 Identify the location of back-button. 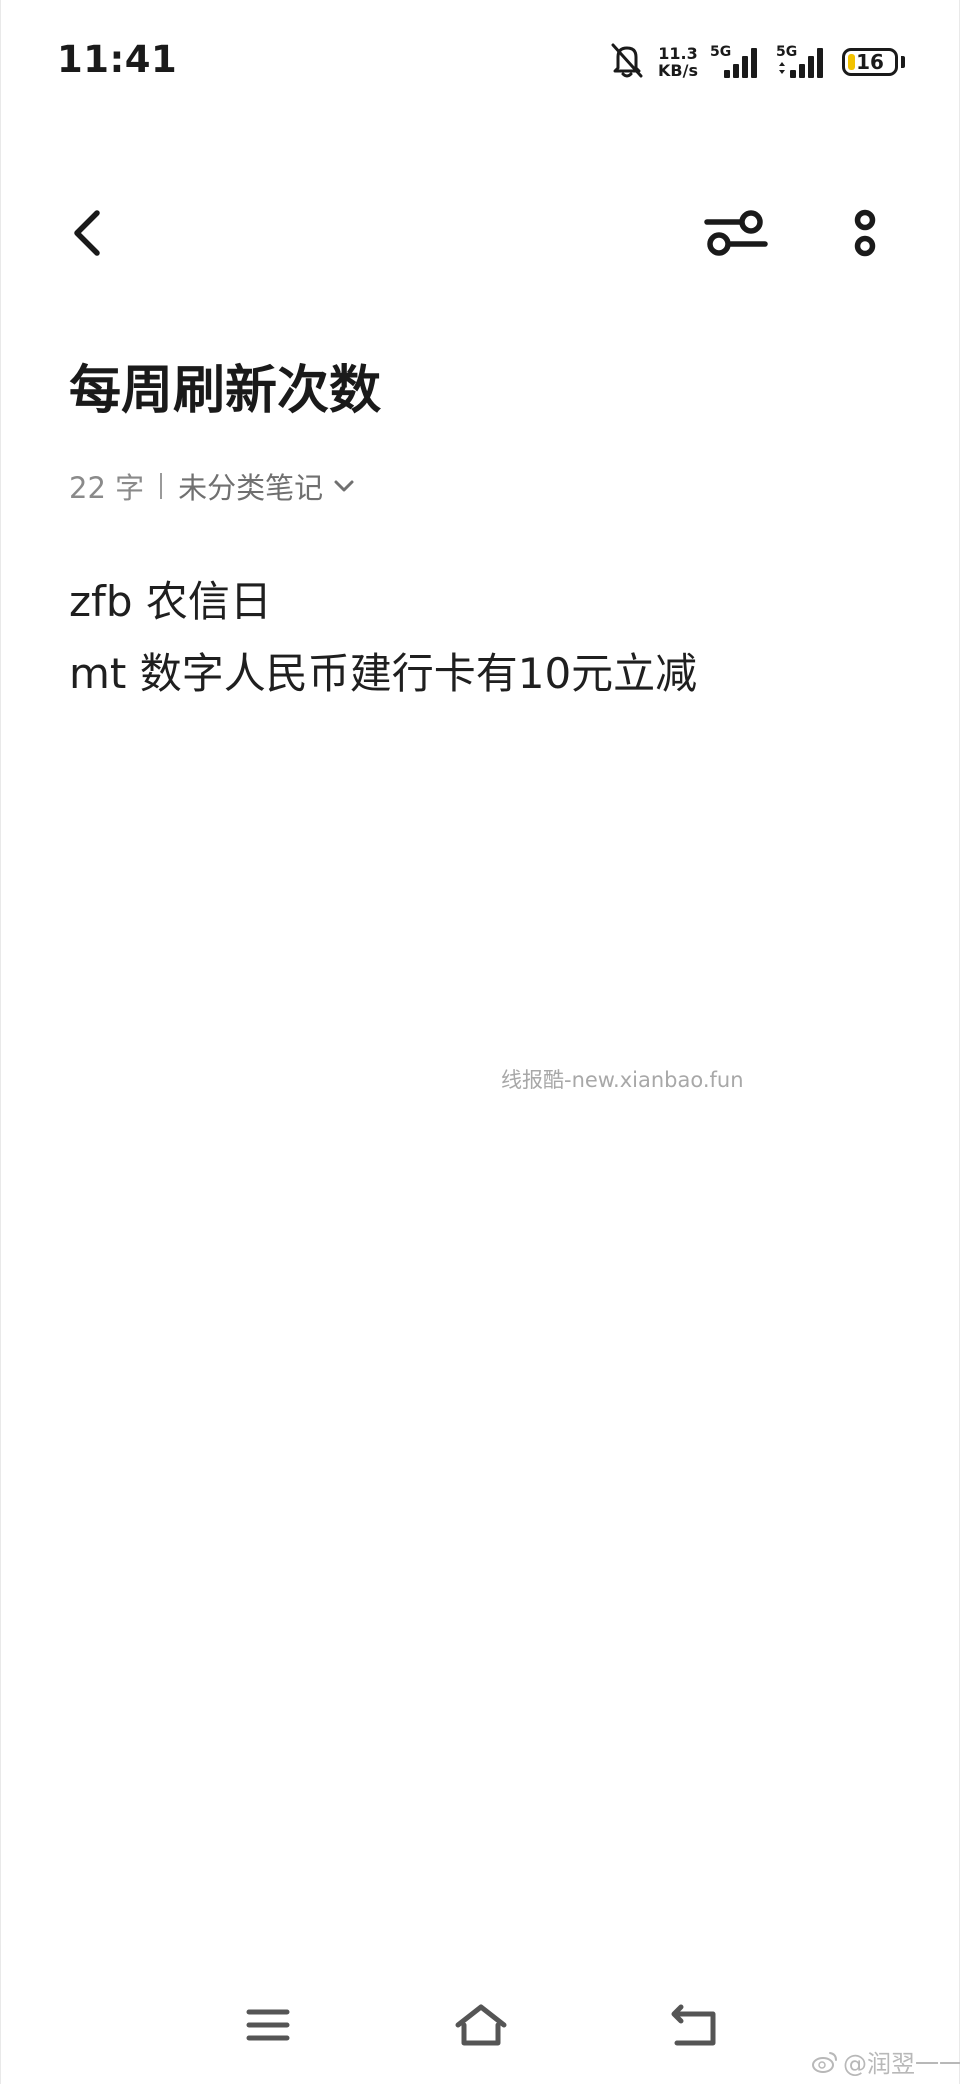
(87, 233).